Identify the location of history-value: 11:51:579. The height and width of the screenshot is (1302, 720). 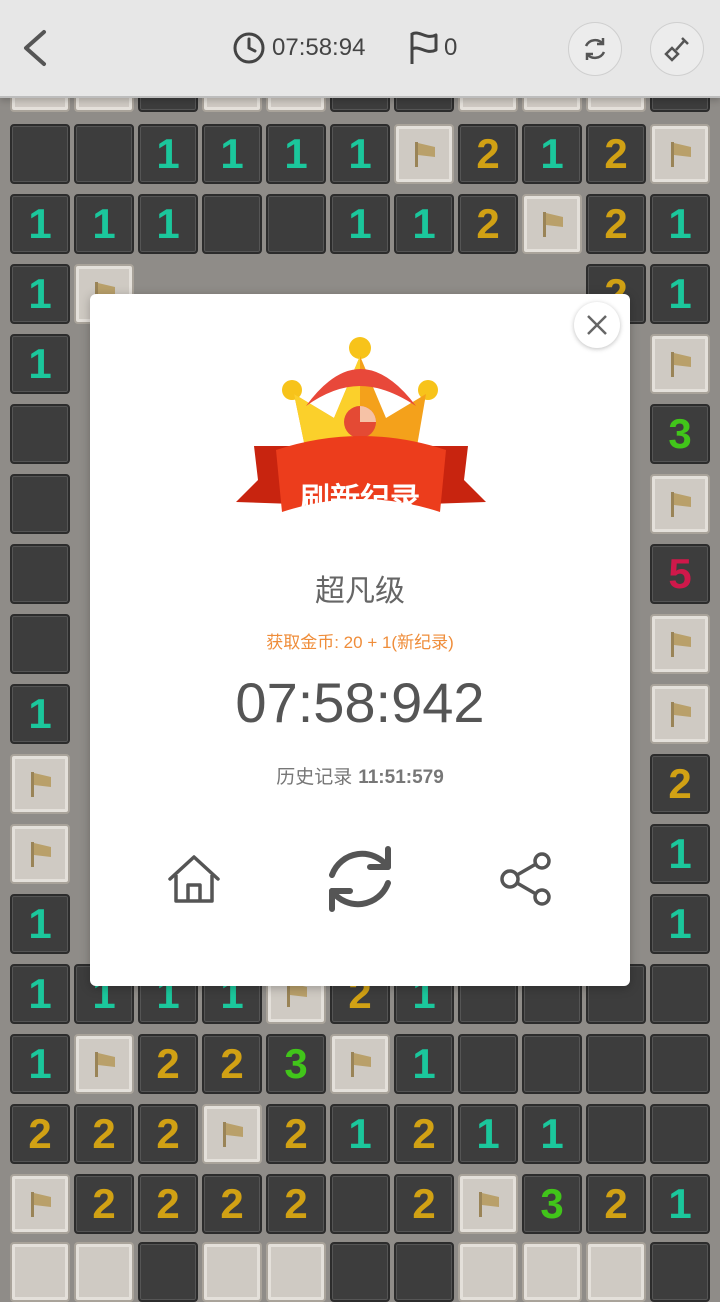
(401, 777).